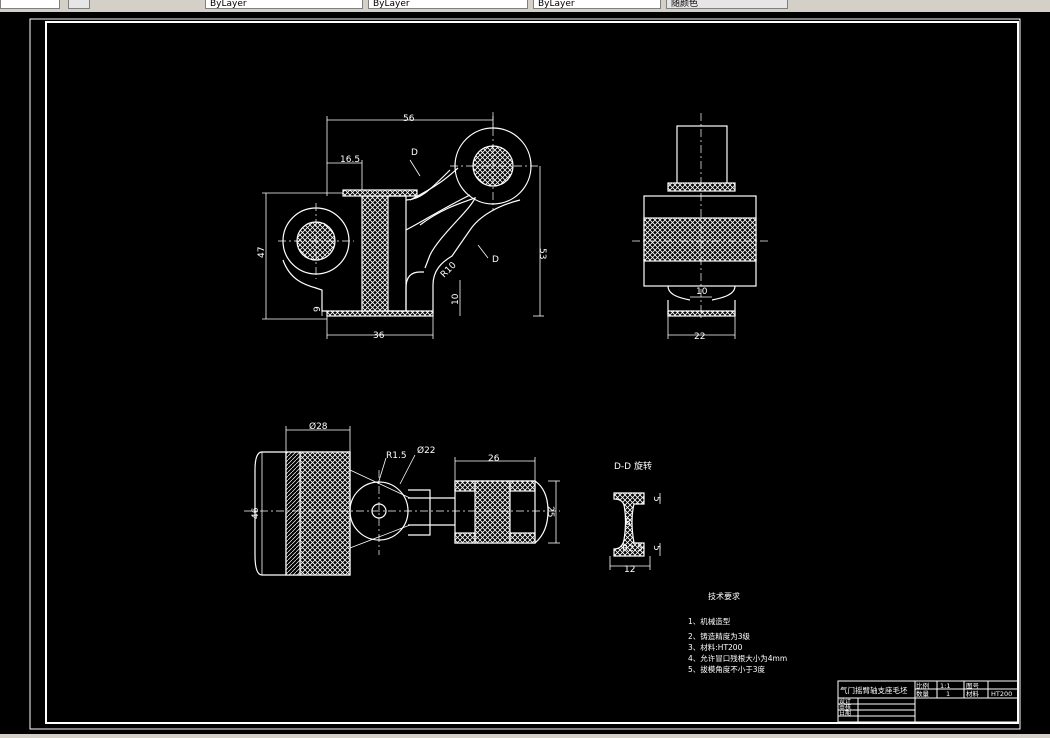 This screenshot has height=738, width=1050. I want to click on tech-item-5: 5、拔模角度不小于3度, so click(727, 669).